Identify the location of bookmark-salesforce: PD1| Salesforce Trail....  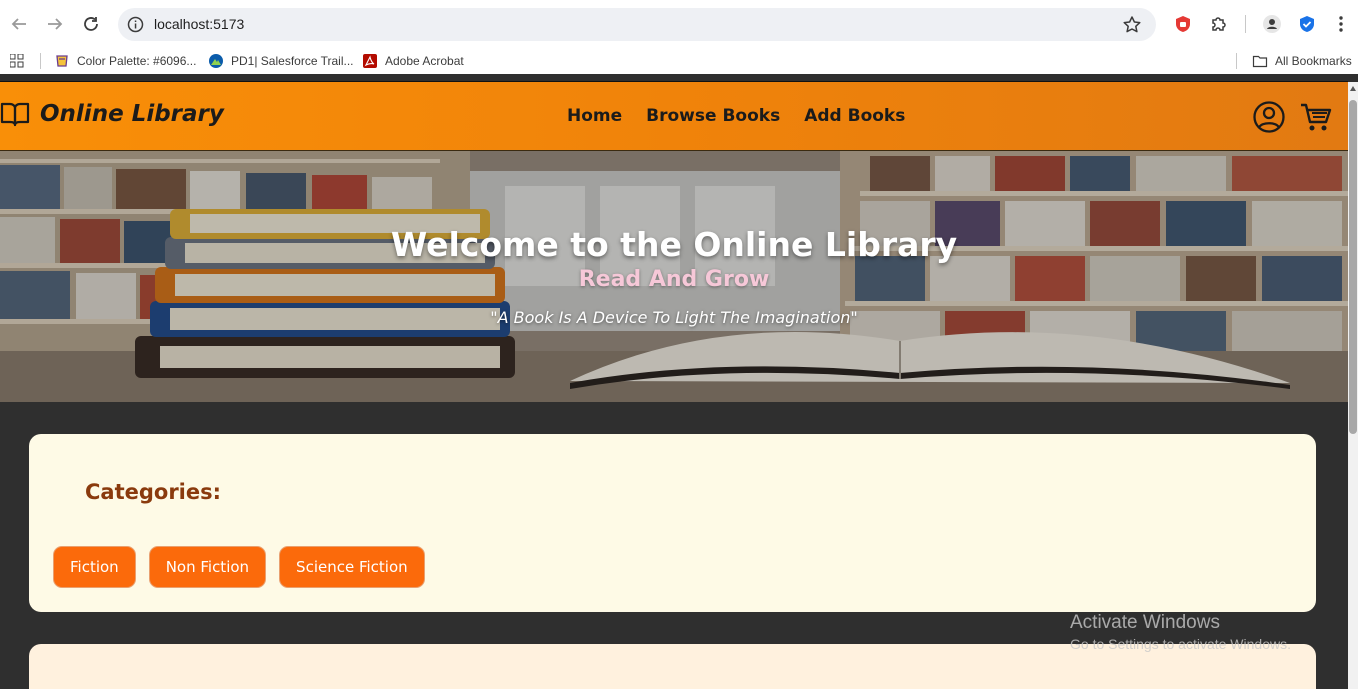
(281, 61).